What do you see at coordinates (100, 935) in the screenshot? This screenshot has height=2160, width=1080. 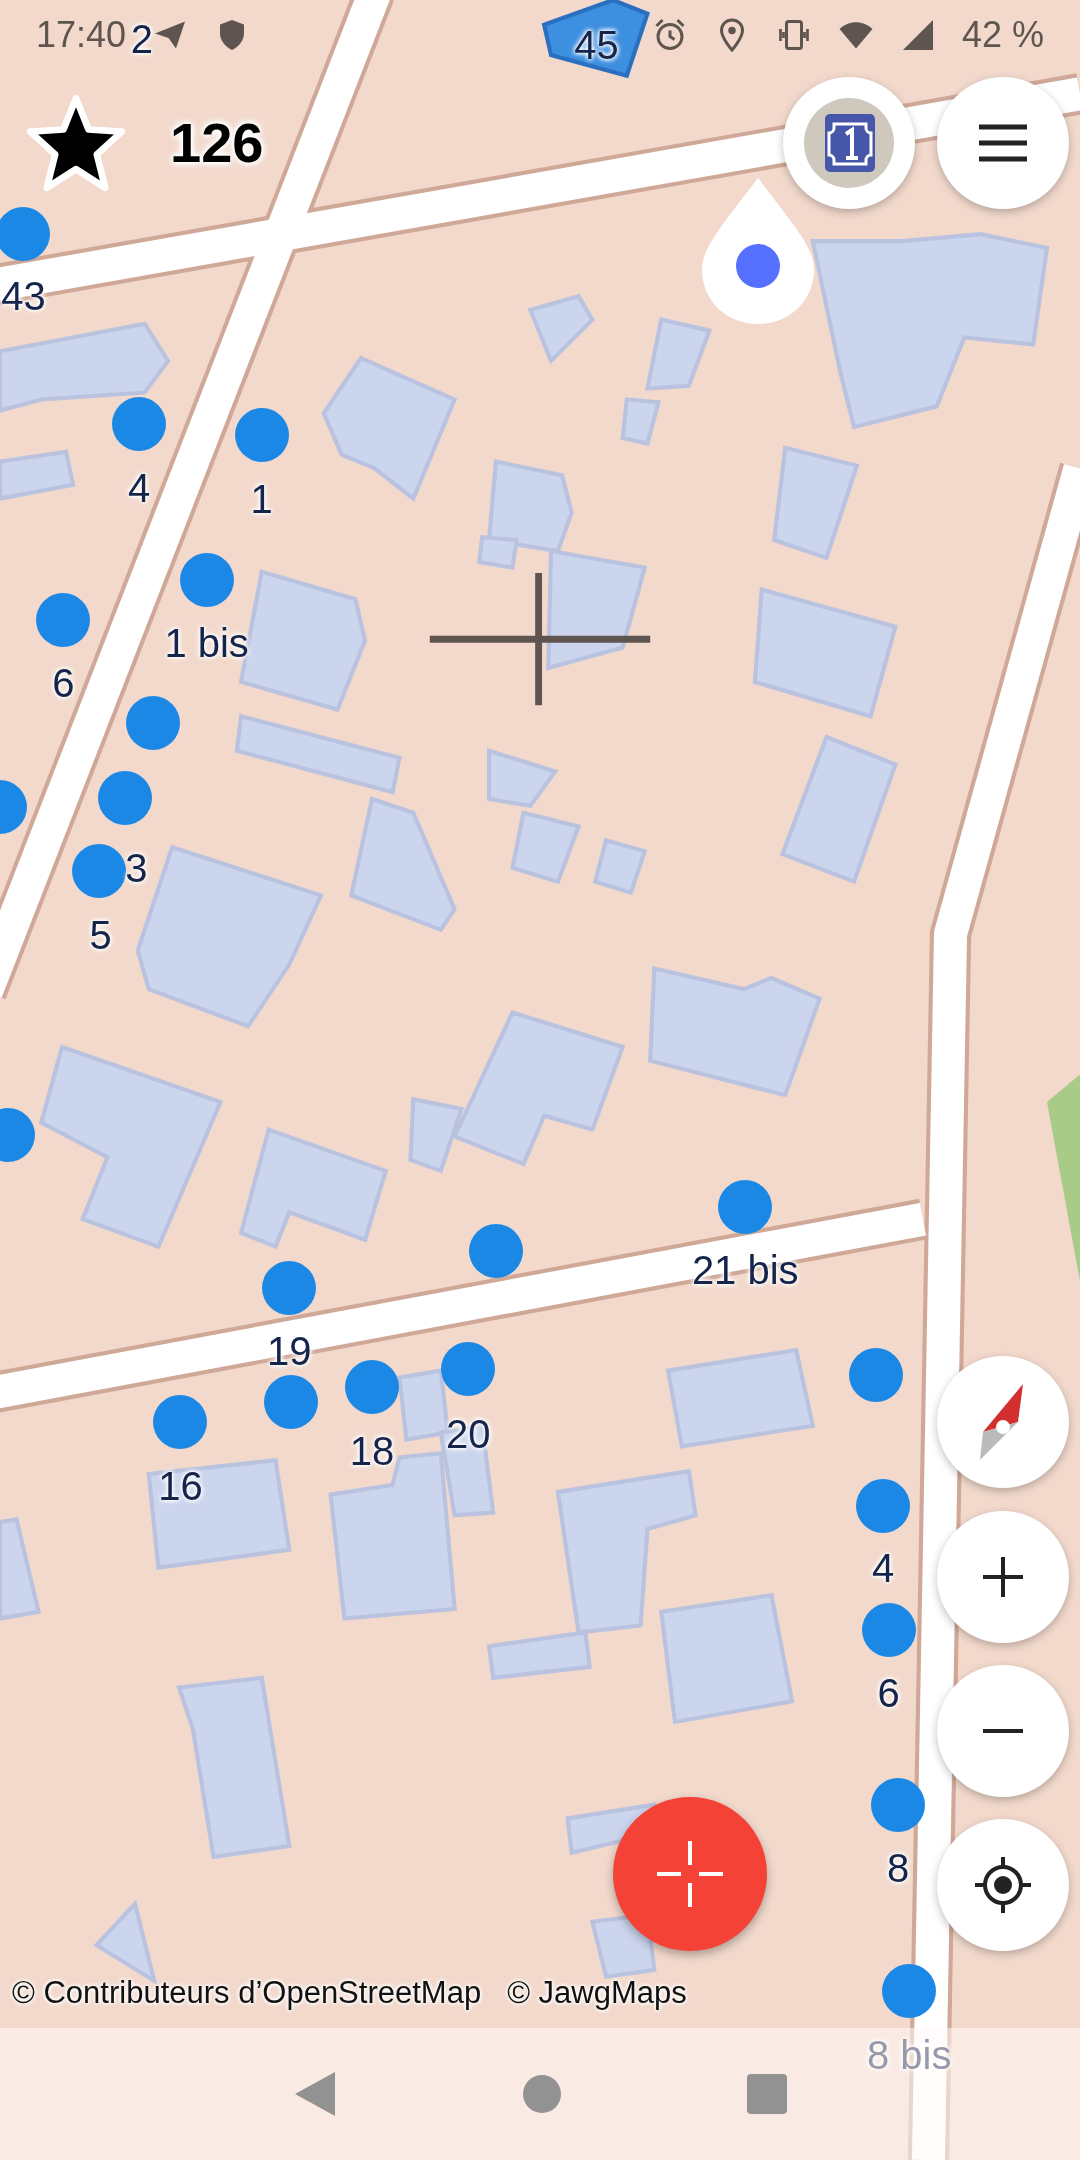 I see `house-number-label: 5` at bounding box center [100, 935].